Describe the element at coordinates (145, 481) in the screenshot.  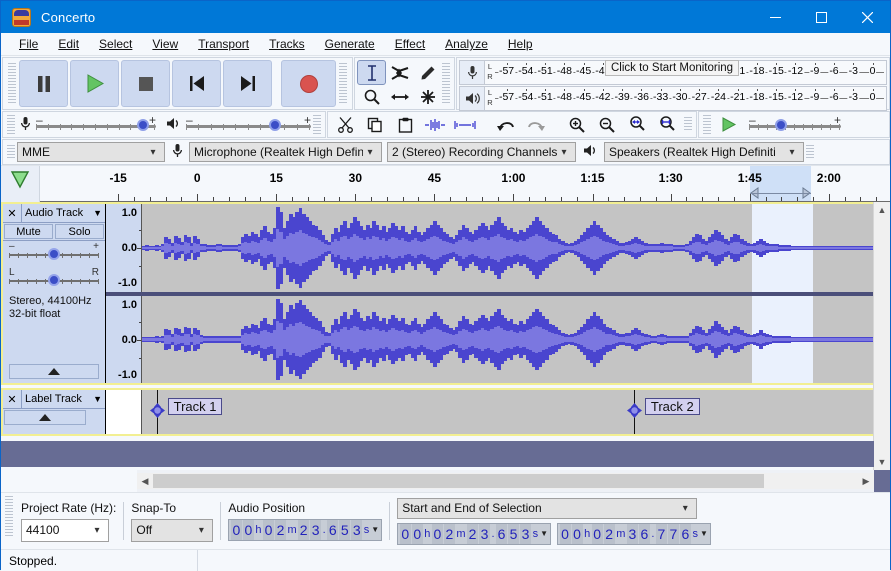
I see `scroll-left-button: ◀` at that location.